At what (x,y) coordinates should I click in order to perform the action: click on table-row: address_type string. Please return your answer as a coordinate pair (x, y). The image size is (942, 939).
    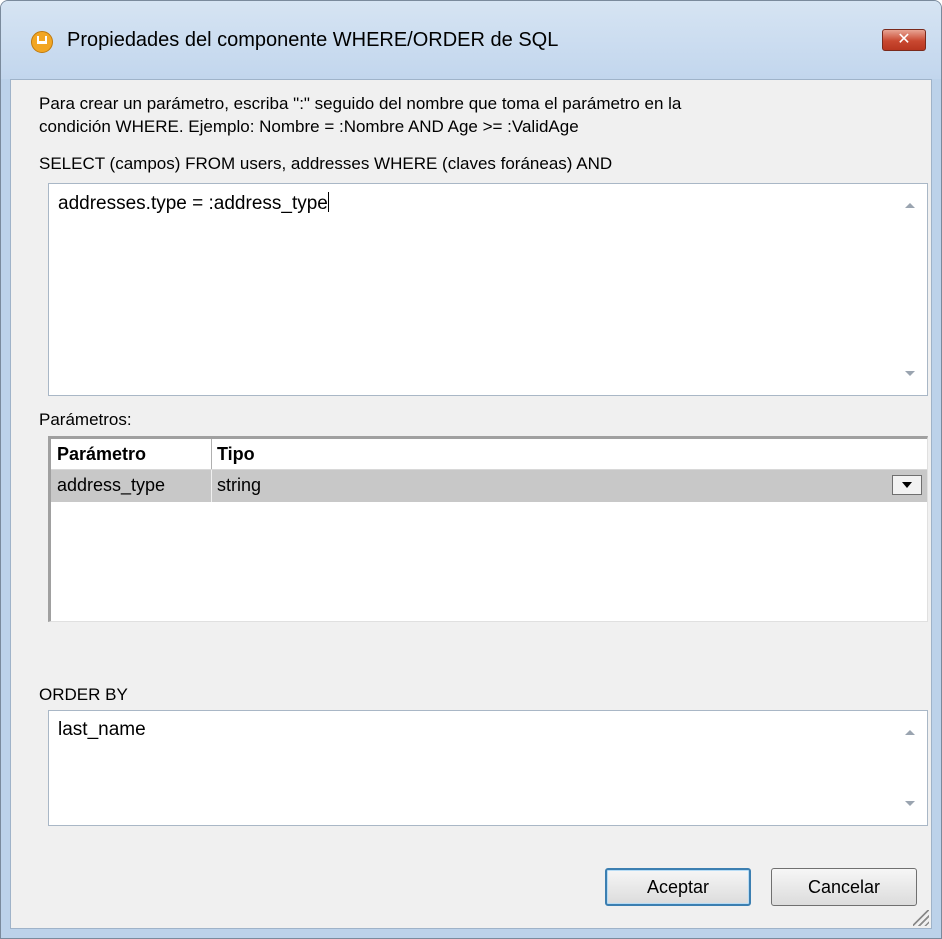
    Looking at the image, I should click on (489, 486).